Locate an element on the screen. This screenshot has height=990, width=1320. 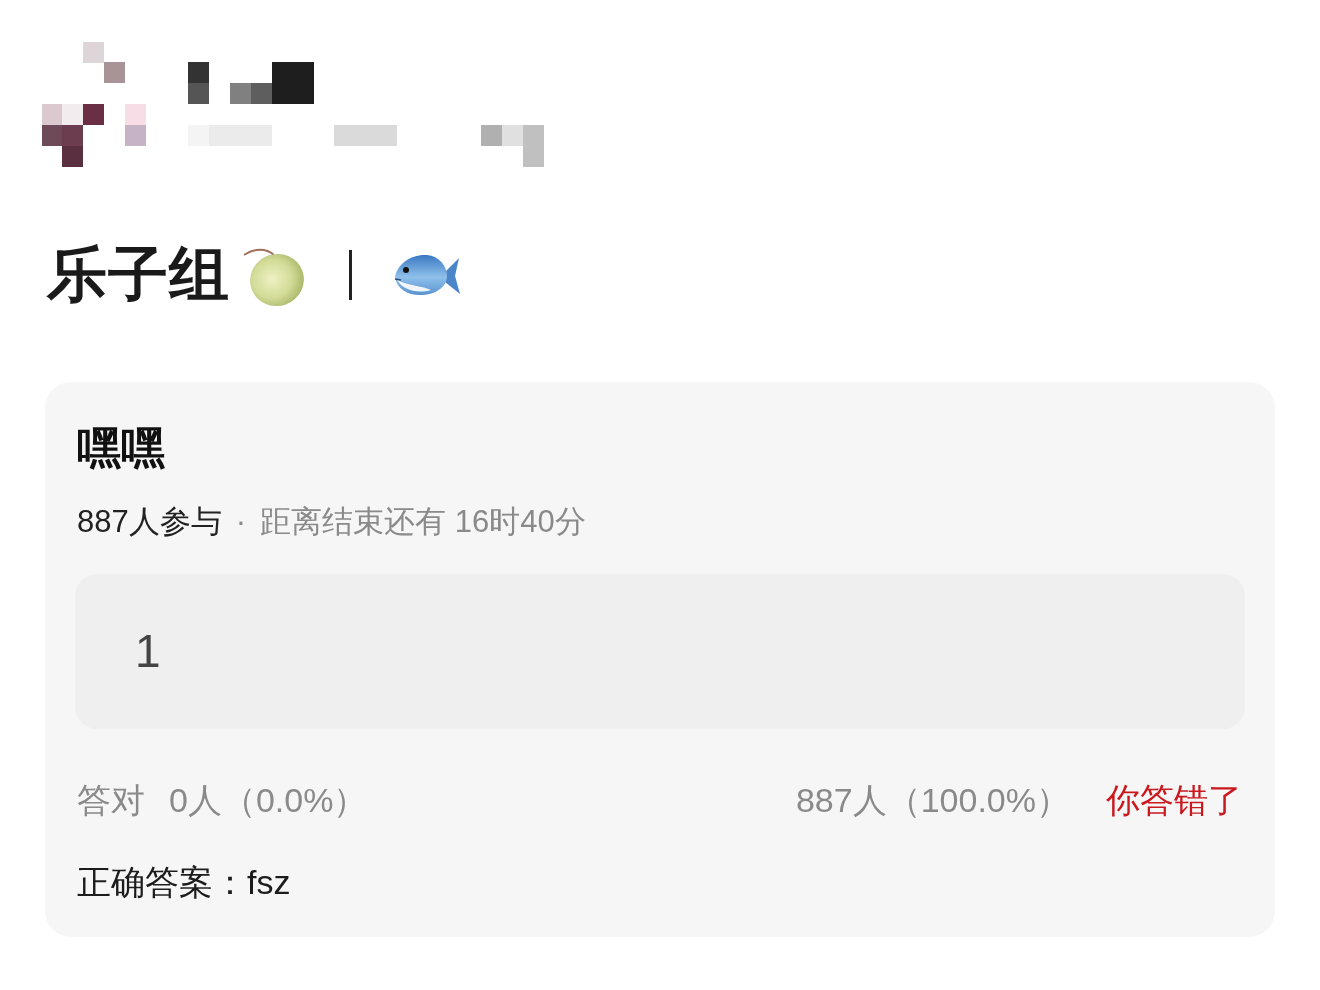
participant-count: 887人参与 is located at coordinates (149, 521).